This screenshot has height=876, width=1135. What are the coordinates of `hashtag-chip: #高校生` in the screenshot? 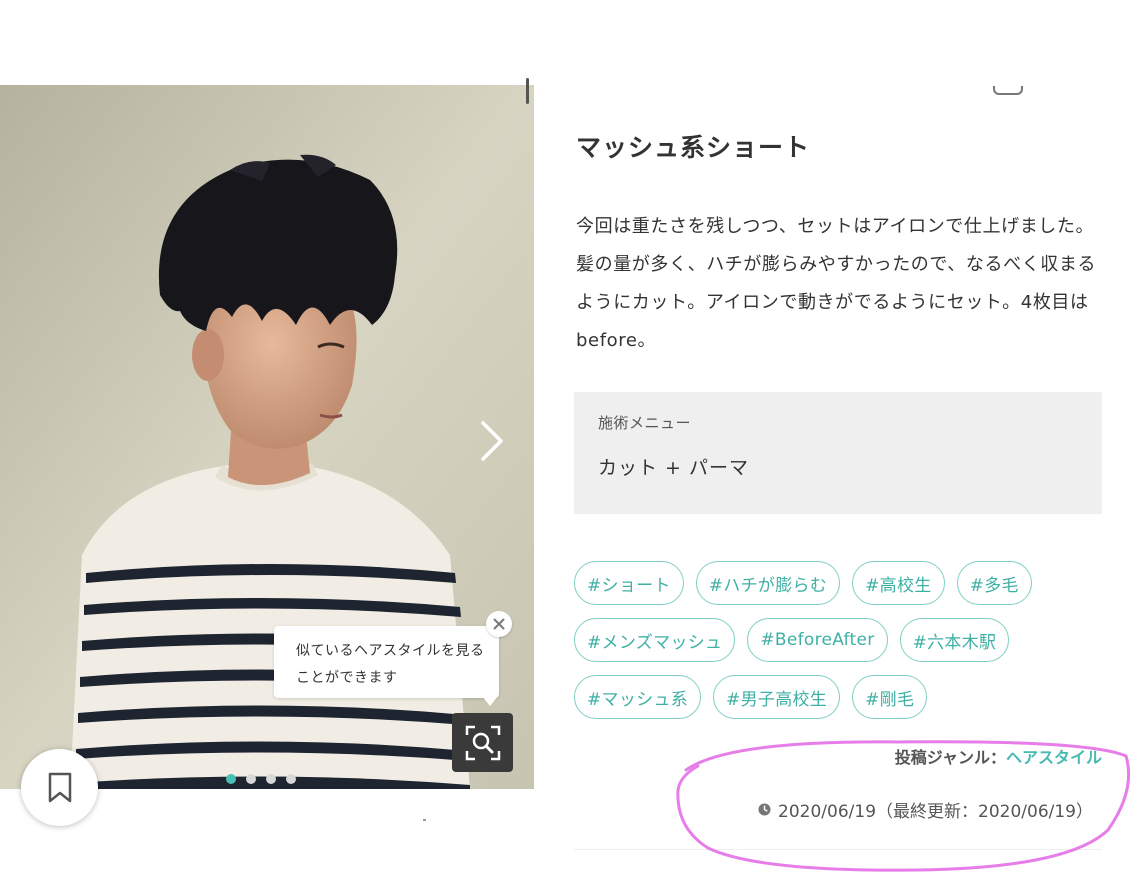 It's located at (898, 583).